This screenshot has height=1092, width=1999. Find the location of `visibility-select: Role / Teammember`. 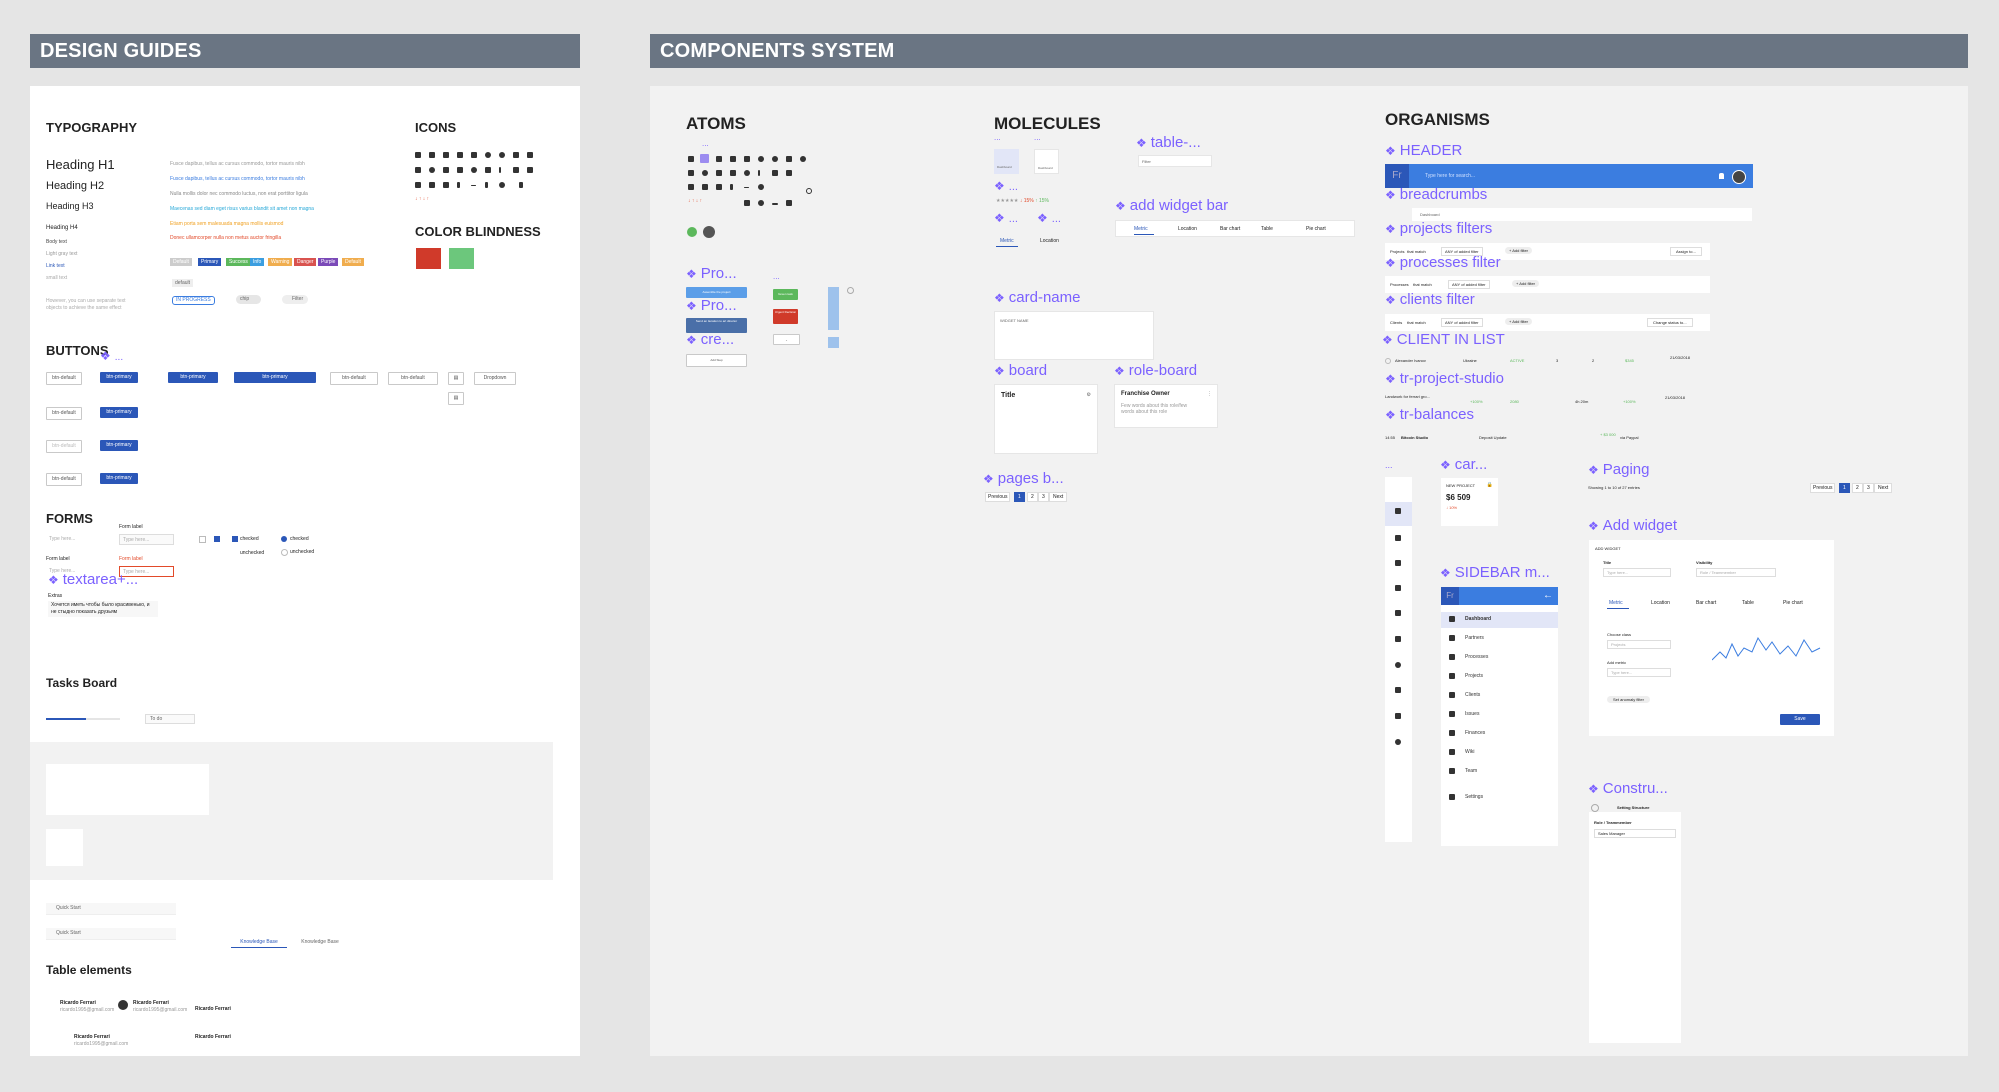

visibility-select: Role / Teammember is located at coordinates (1736, 572).